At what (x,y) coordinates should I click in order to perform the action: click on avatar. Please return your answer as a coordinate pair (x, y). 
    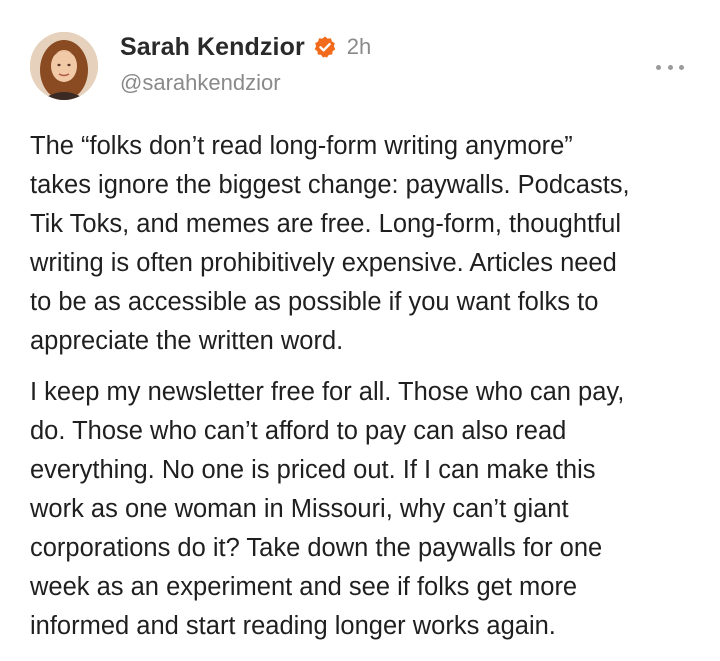
    Looking at the image, I should click on (64, 66).